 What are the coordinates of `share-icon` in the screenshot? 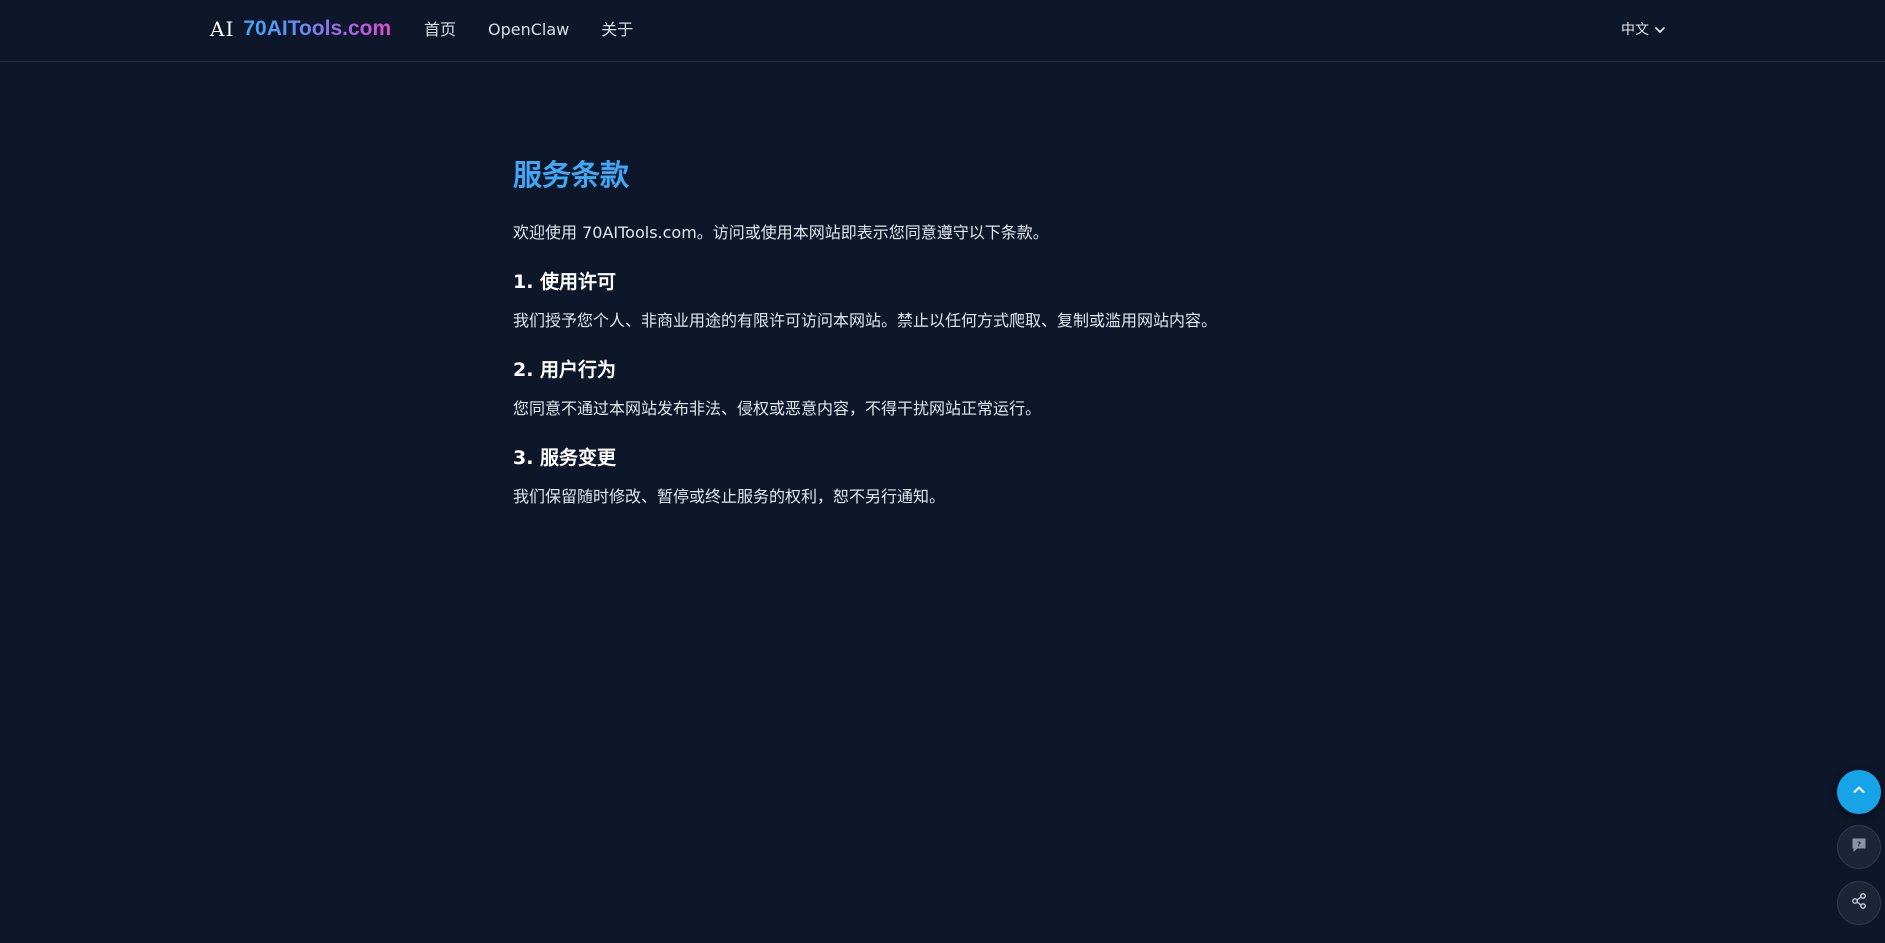 It's located at (1859, 903).